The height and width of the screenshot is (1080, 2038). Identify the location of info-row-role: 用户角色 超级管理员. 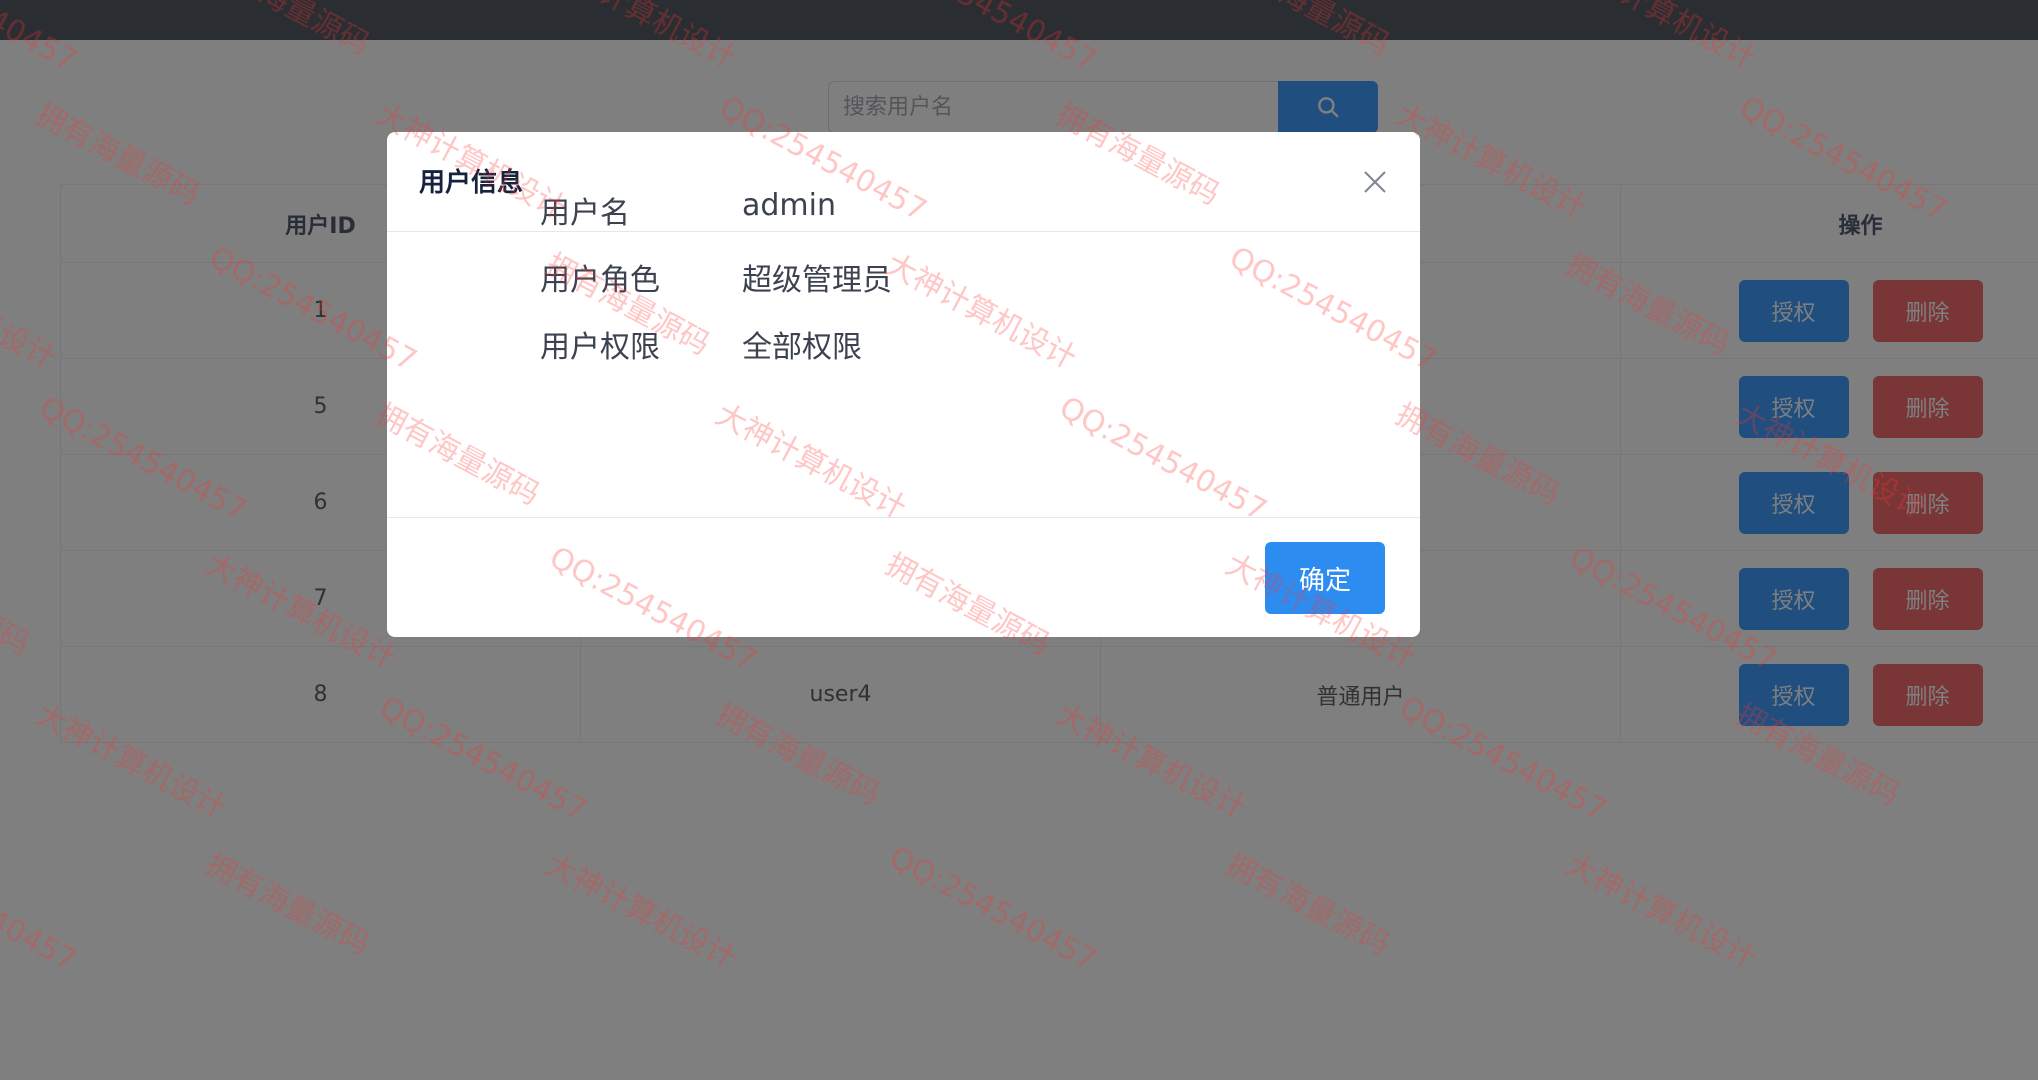
(716, 276).